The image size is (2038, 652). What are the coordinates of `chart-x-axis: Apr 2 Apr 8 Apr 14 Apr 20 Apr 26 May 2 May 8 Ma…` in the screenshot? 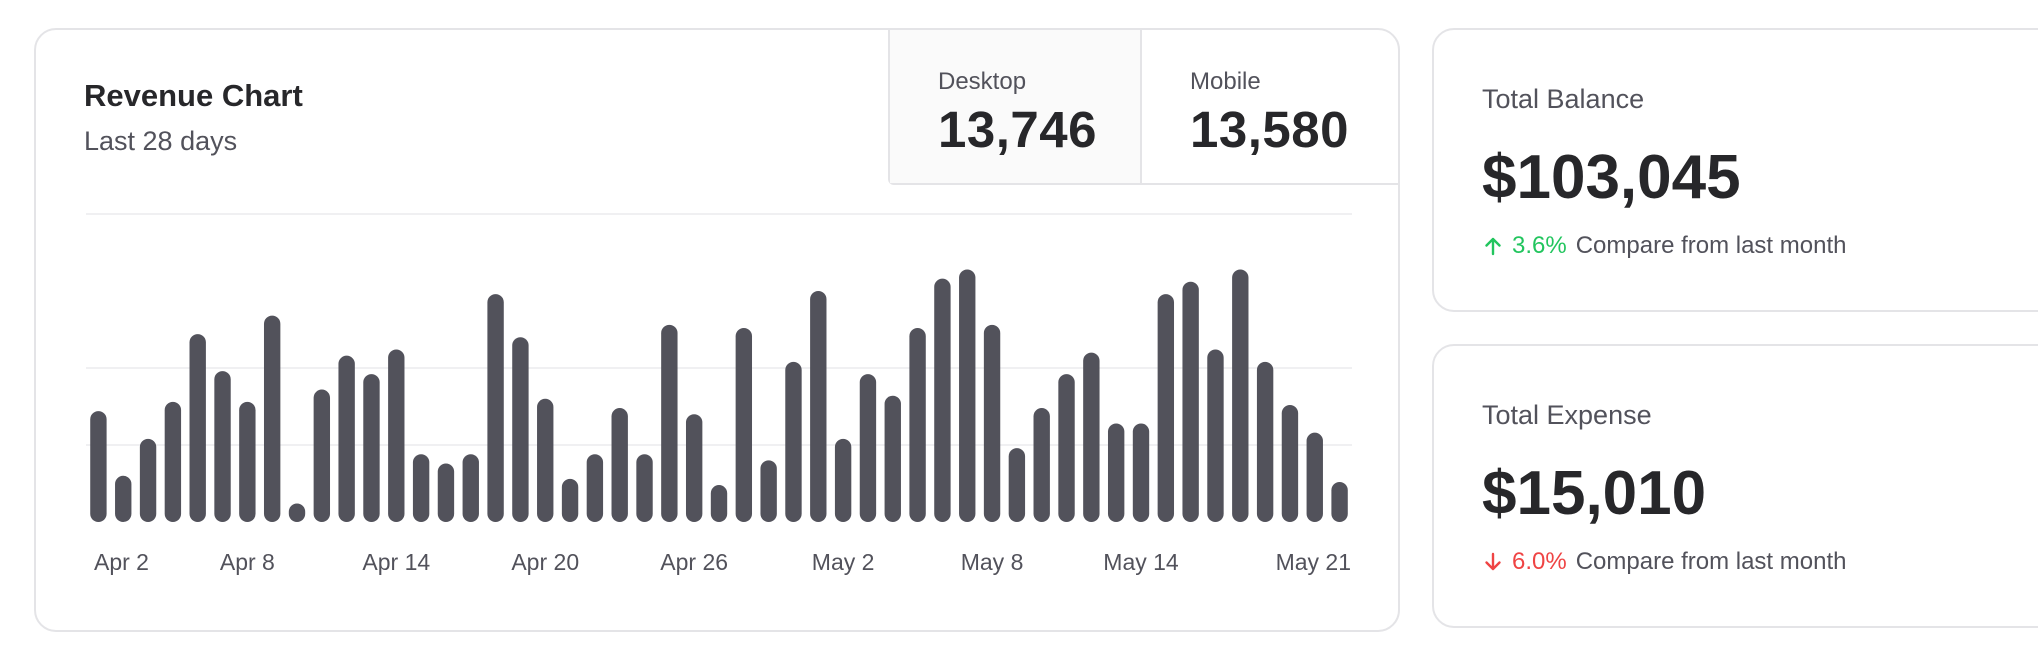 It's located at (722, 562).